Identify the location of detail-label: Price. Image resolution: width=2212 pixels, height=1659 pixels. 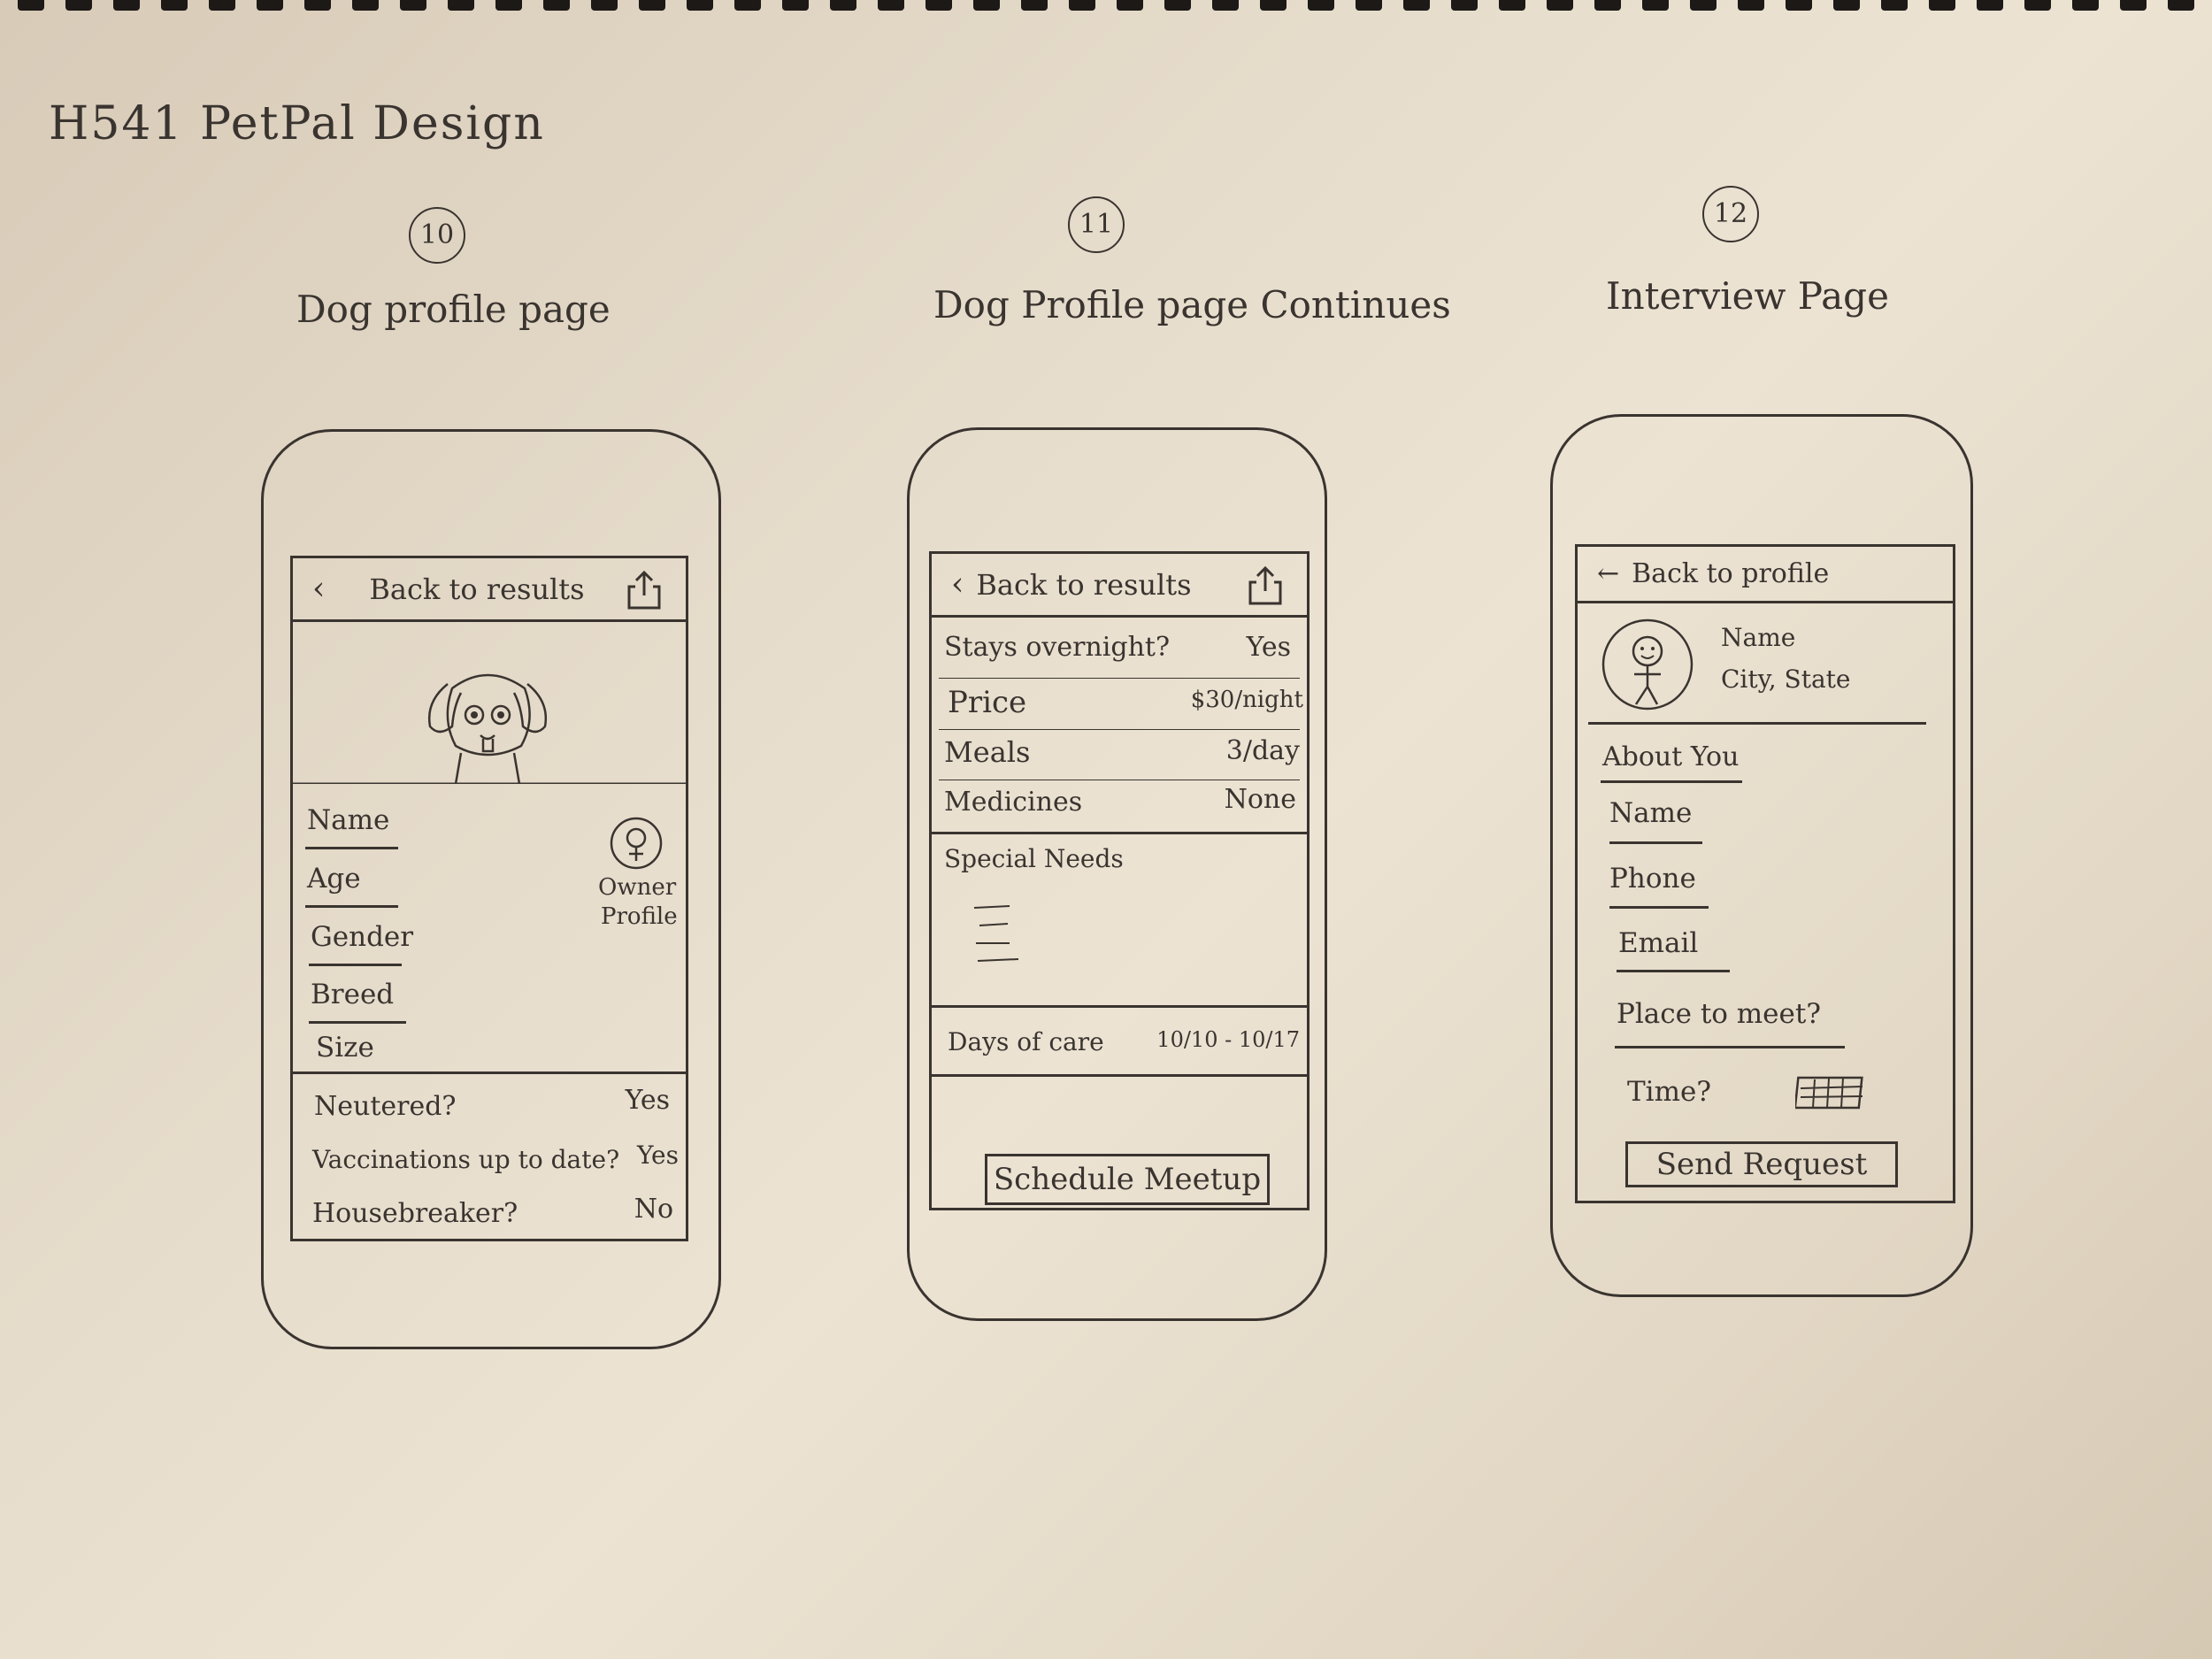
(988, 703).